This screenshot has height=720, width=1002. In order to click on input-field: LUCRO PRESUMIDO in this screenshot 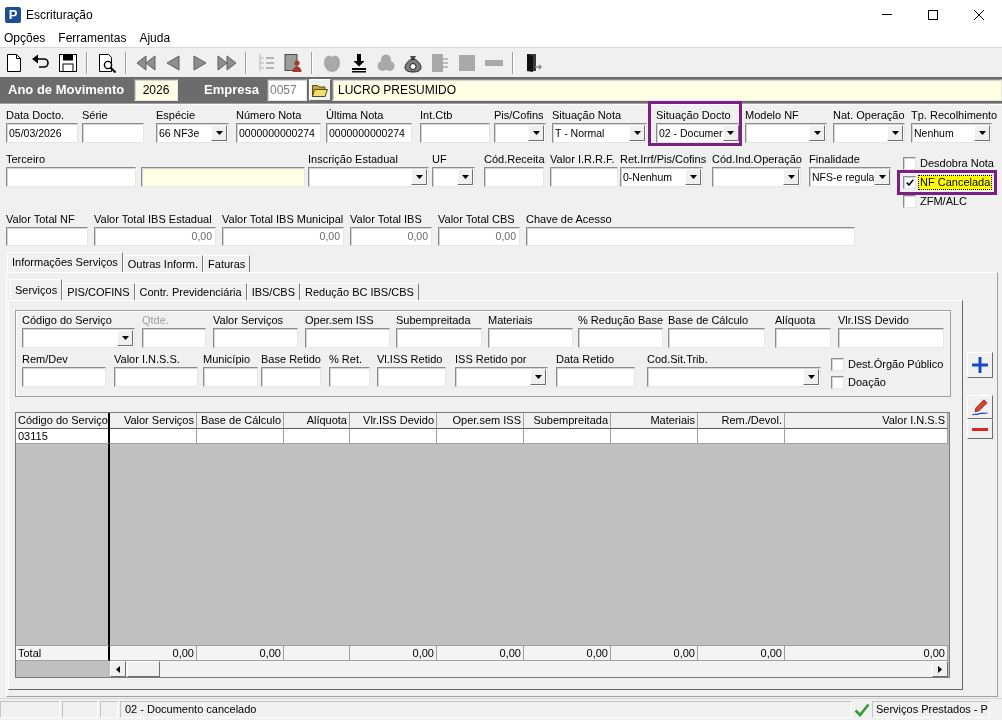, I will do `click(667, 90)`.